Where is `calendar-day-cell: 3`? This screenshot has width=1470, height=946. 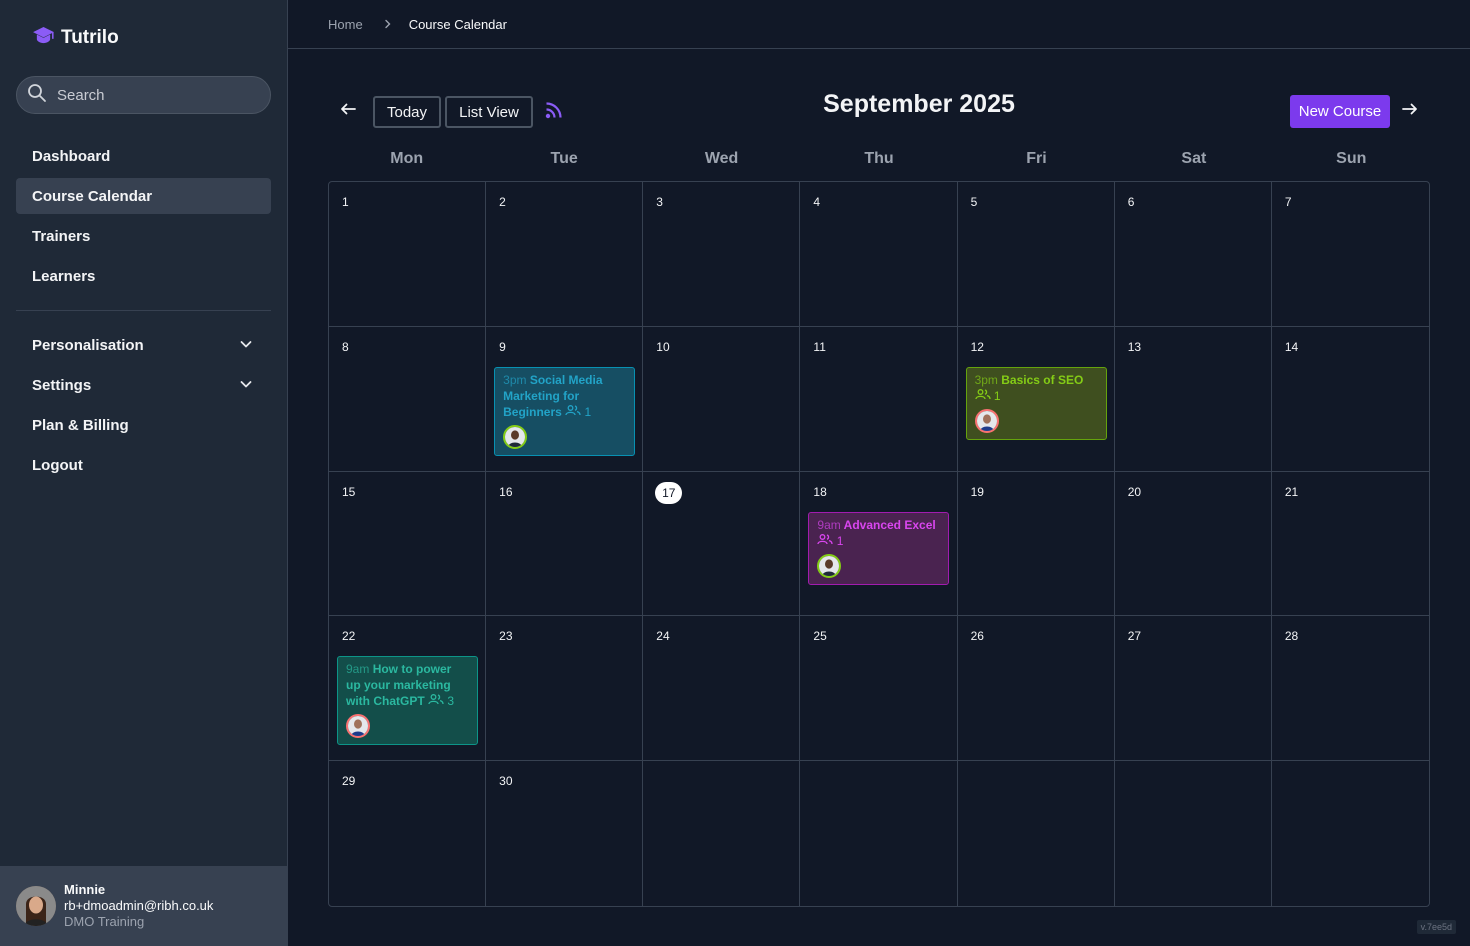
calendar-day-cell: 3 is located at coordinates (722, 254).